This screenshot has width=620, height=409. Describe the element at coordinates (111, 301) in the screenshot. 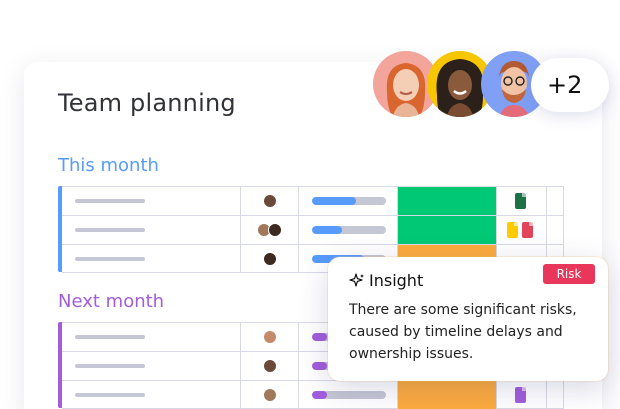

I see `group-label-next-month: Next month` at that location.